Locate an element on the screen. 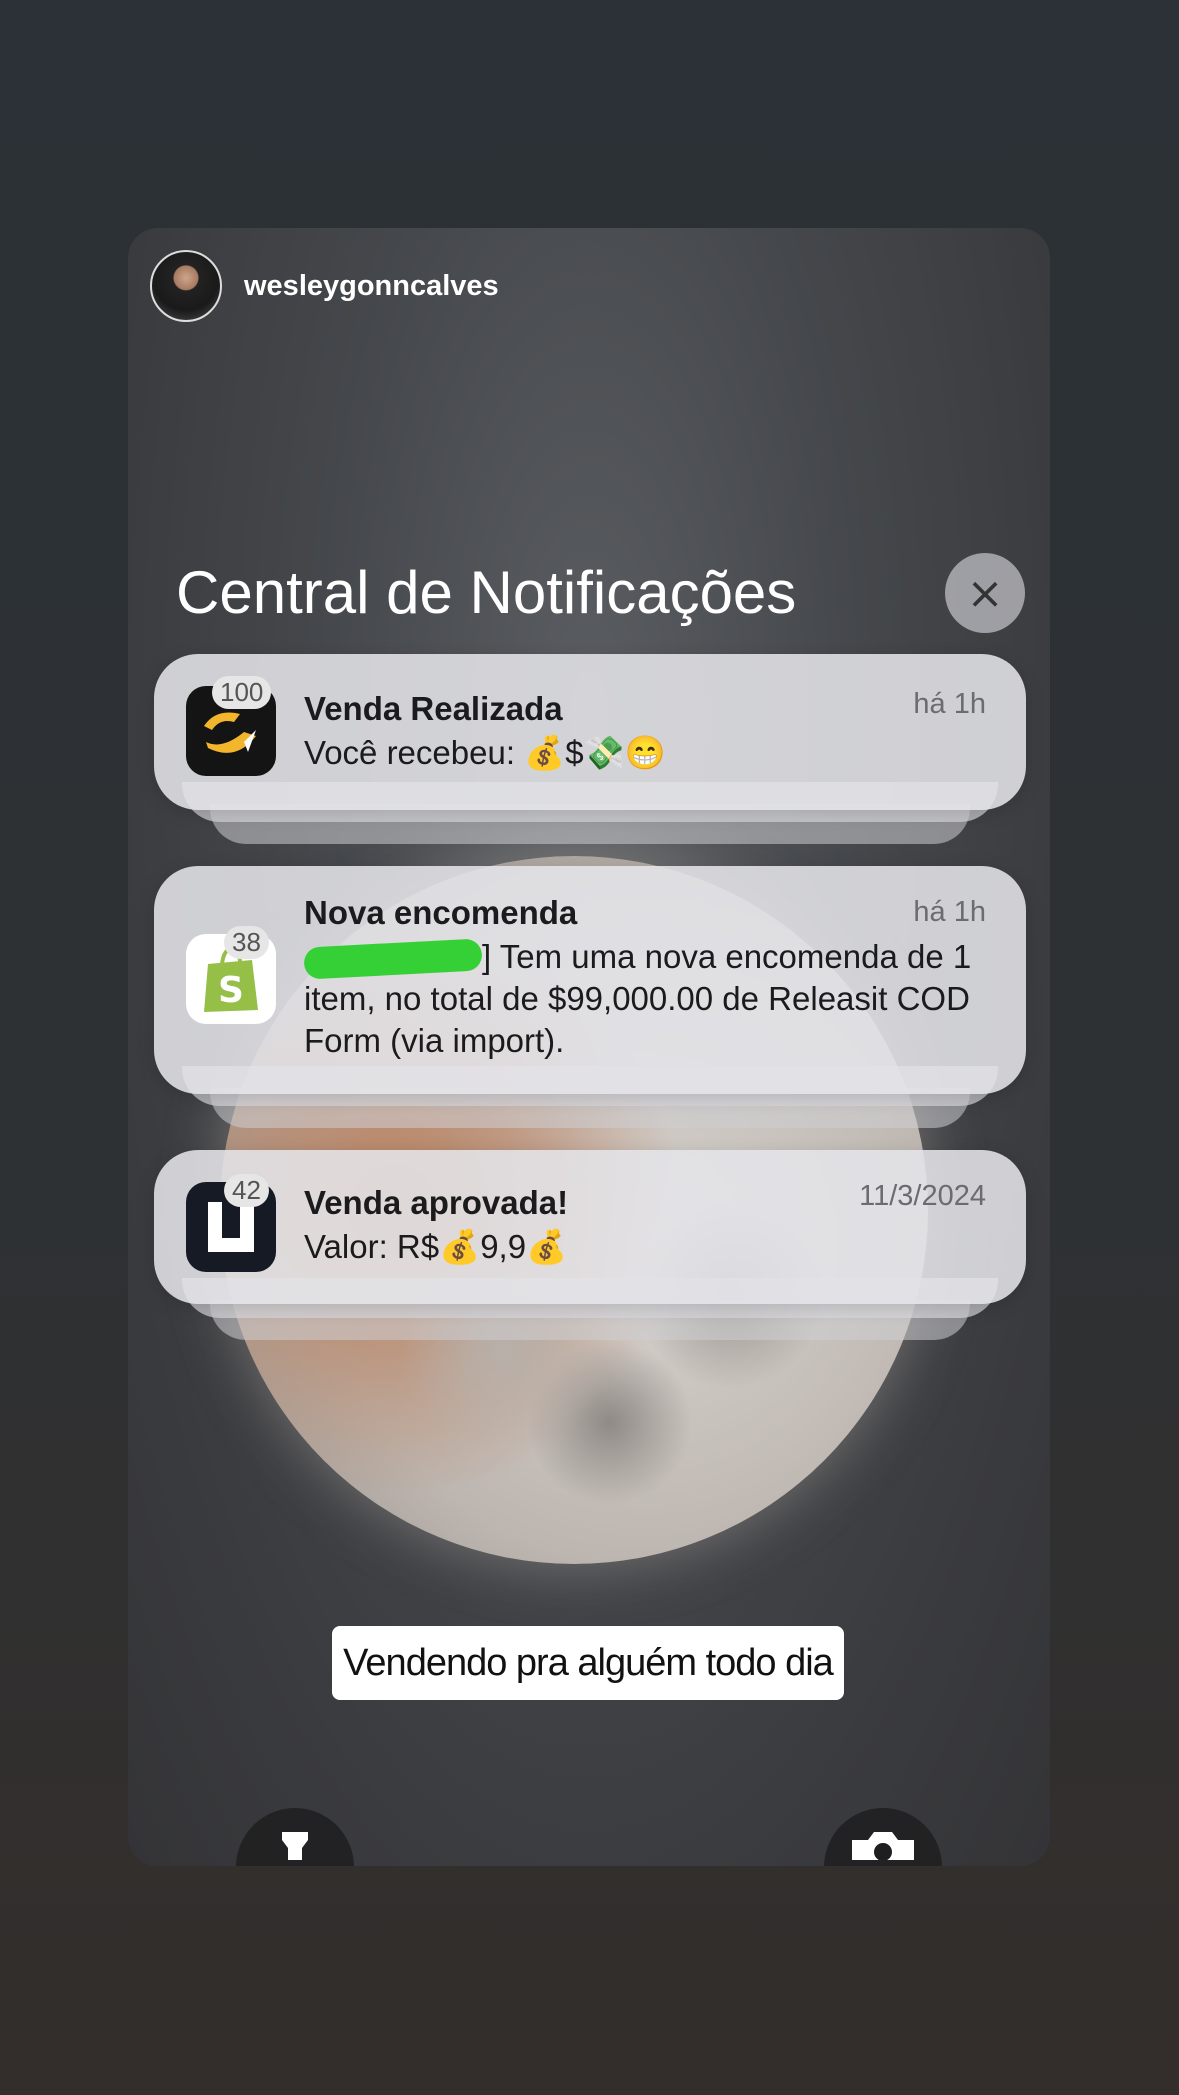 This screenshot has height=2095, width=1179. notification-time: 11/3/2024 is located at coordinates (922, 1196).